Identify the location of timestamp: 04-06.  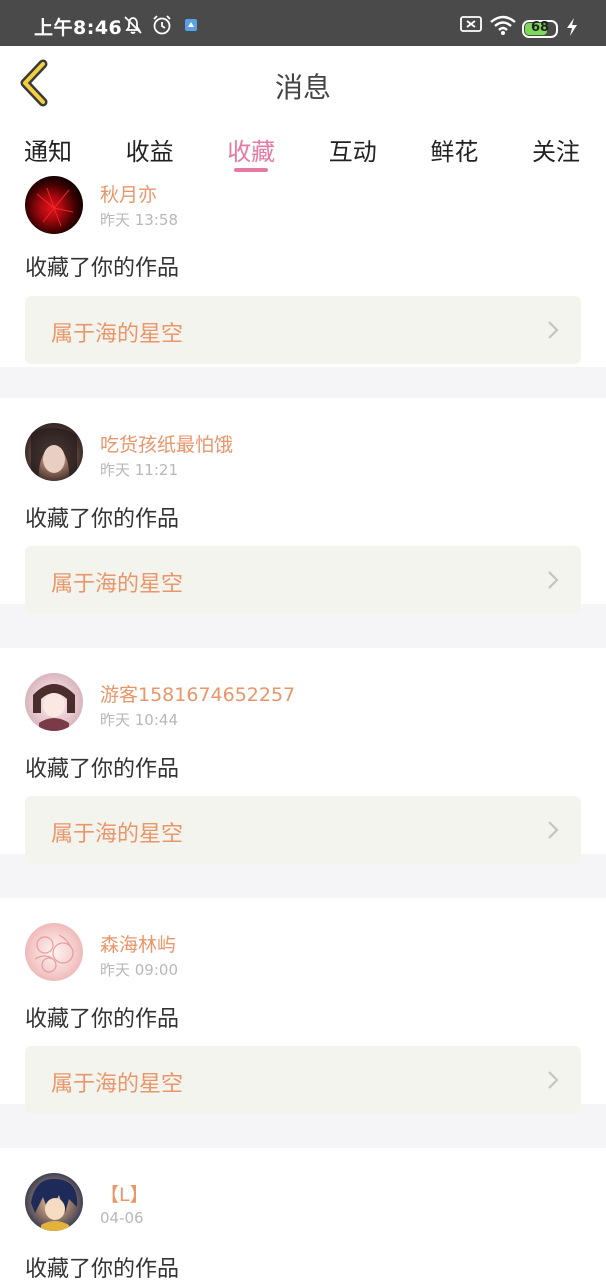
(122, 1218).